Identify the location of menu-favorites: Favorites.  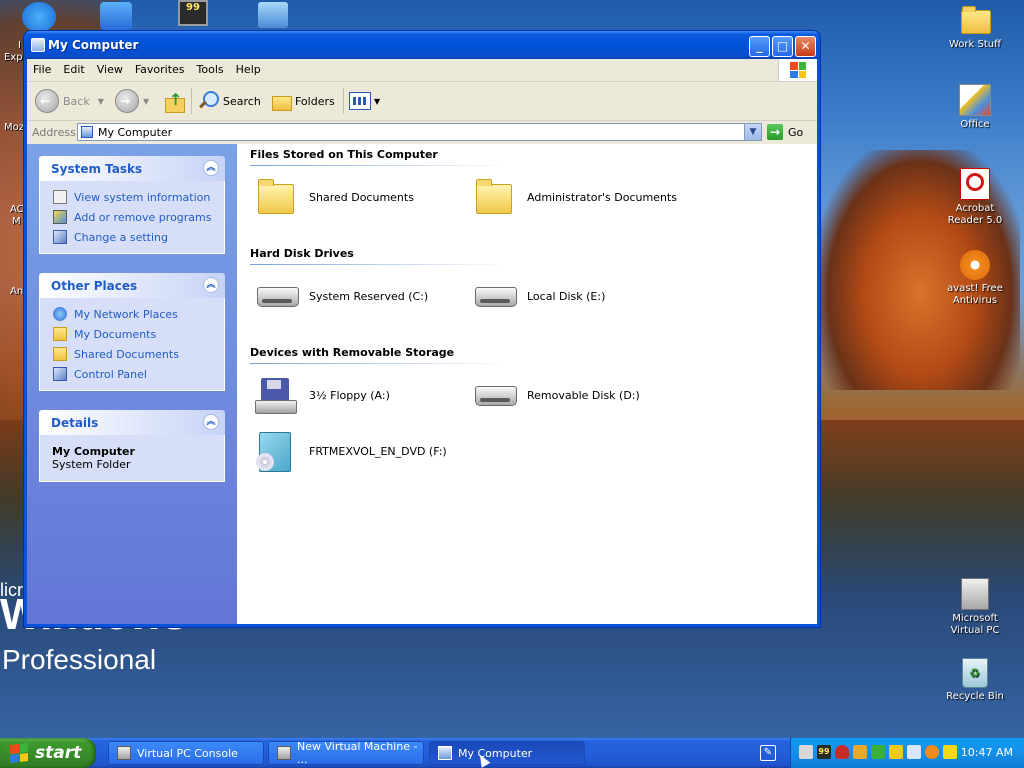
(160, 70).